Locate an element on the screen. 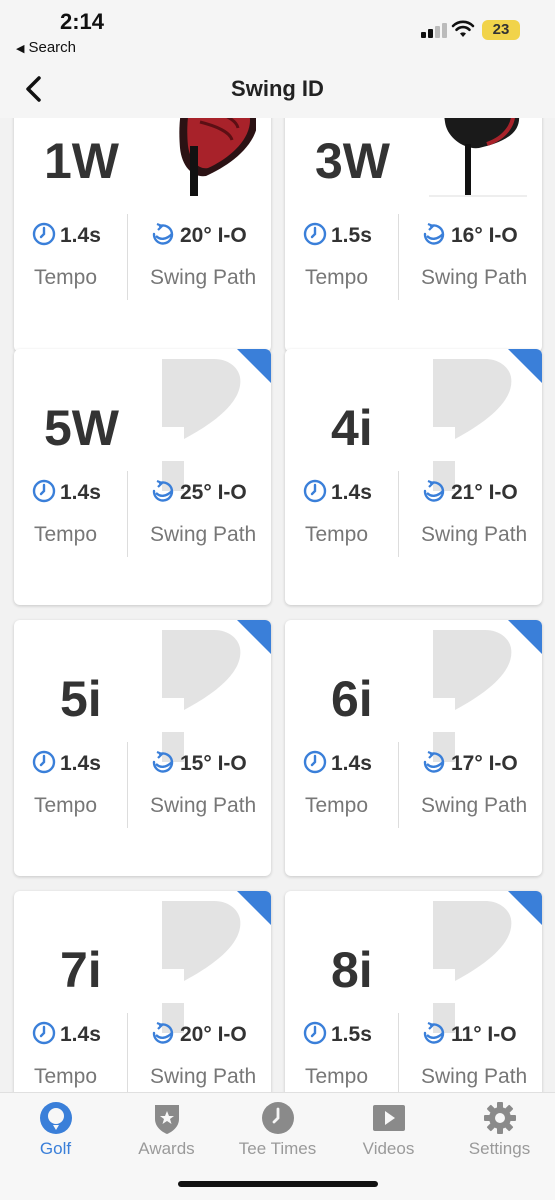 The height and width of the screenshot is (1200, 555). club-name: 8i is located at coordinates (352, 970).